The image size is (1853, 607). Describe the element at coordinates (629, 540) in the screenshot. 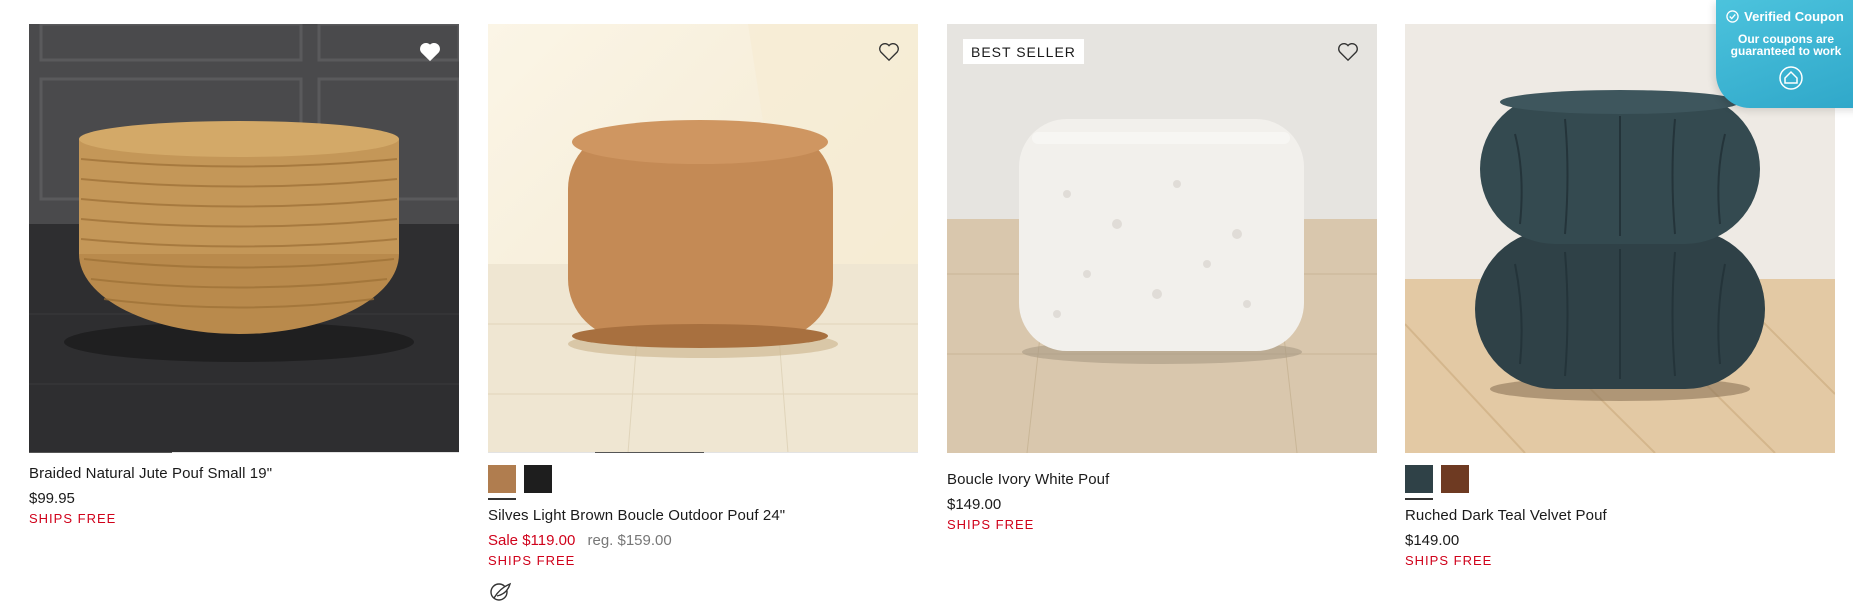

I see `regular-price: reg. $159.00` at that location.